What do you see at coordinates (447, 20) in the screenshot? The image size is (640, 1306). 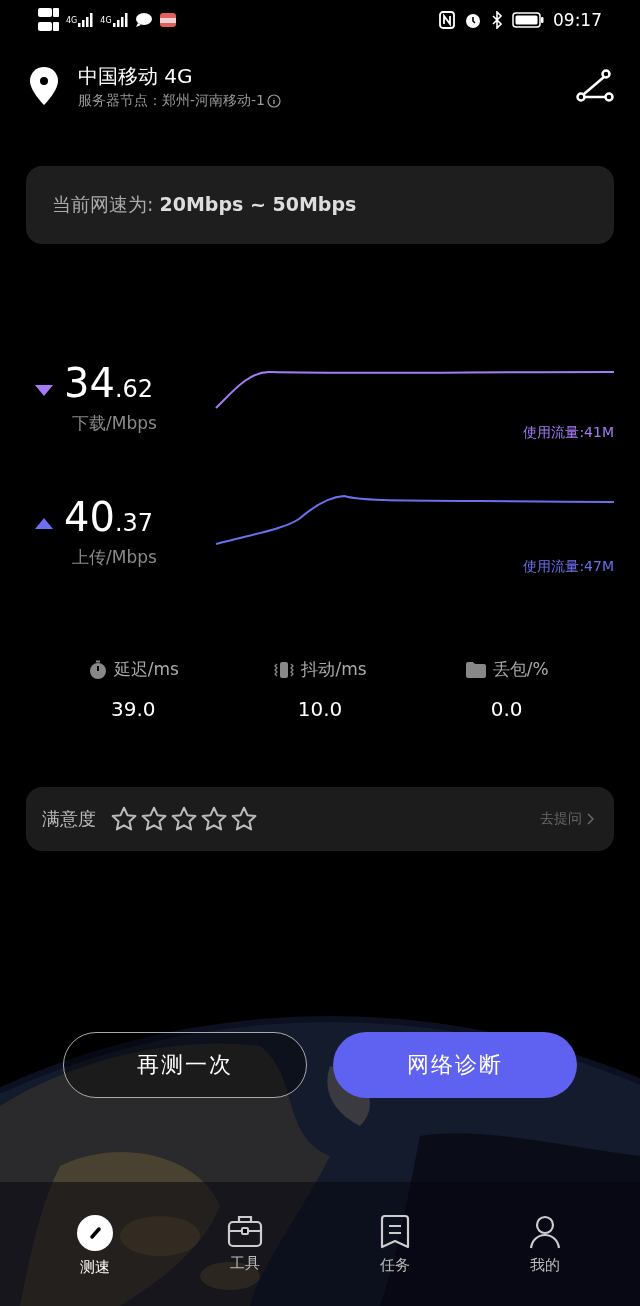 I see `nfc-icon` at bounding box center [447, 20].